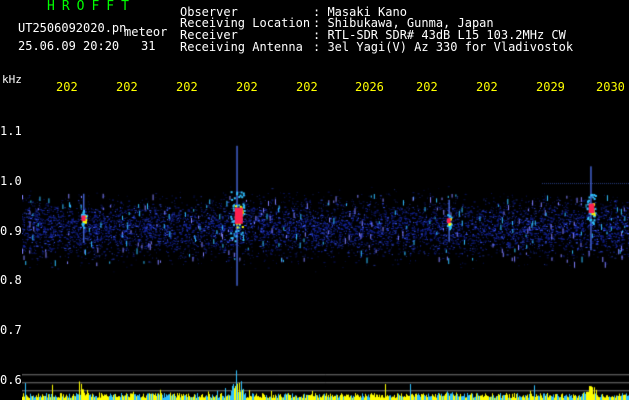 The width and height of the screenshot is (629, 400). I want to click on frequency-tick: 0.6, so click(11, 380).